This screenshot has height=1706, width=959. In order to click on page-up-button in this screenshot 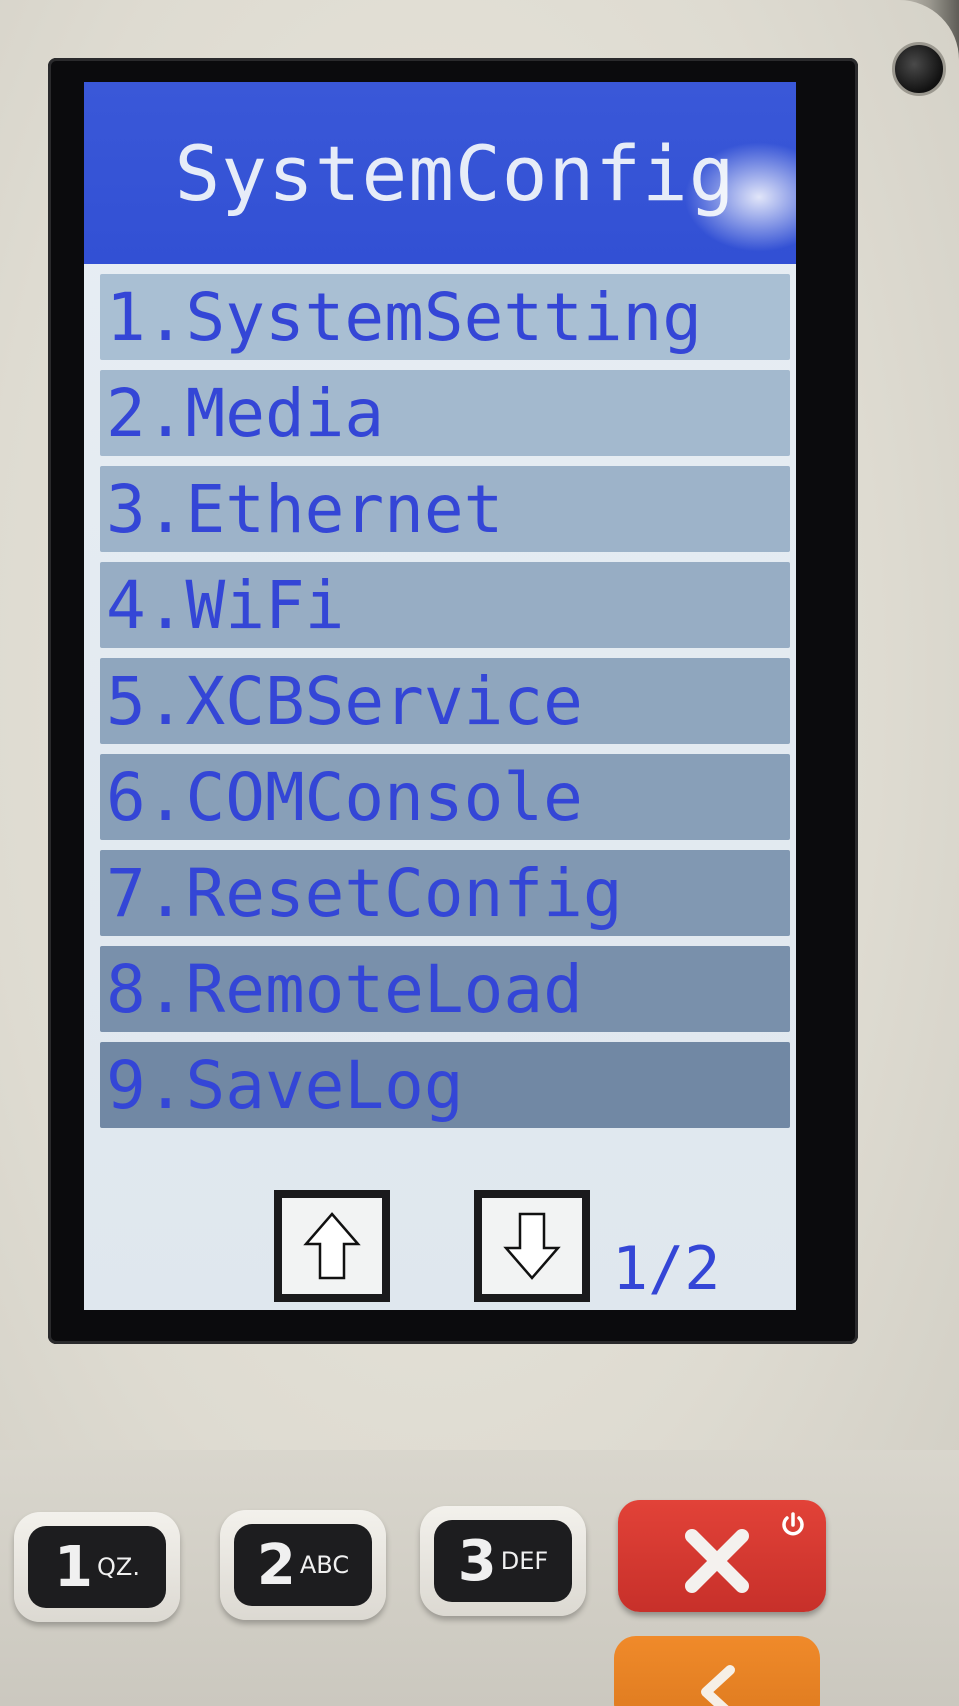, I will do `click(332, 1246)`.